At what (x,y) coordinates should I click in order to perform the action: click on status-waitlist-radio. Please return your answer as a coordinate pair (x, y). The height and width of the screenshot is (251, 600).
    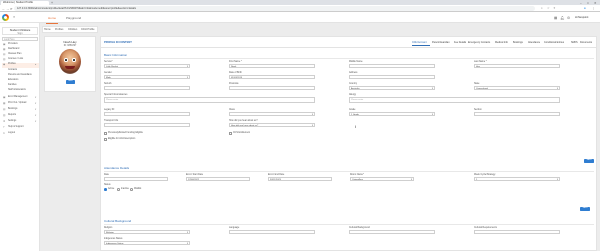
    Looking at the image, I should click on (131, 189).